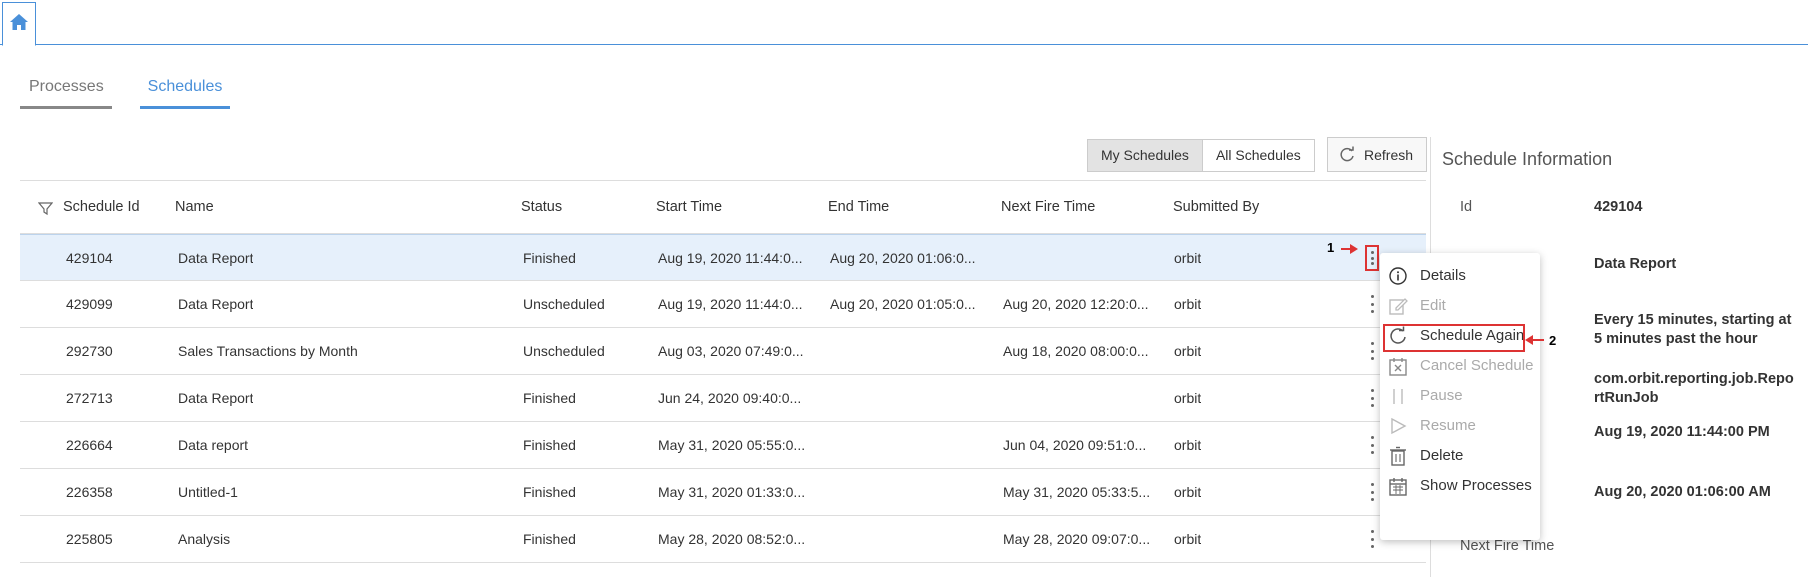  I want to click on cell-schedule-id: 225805, so click(89, 539).